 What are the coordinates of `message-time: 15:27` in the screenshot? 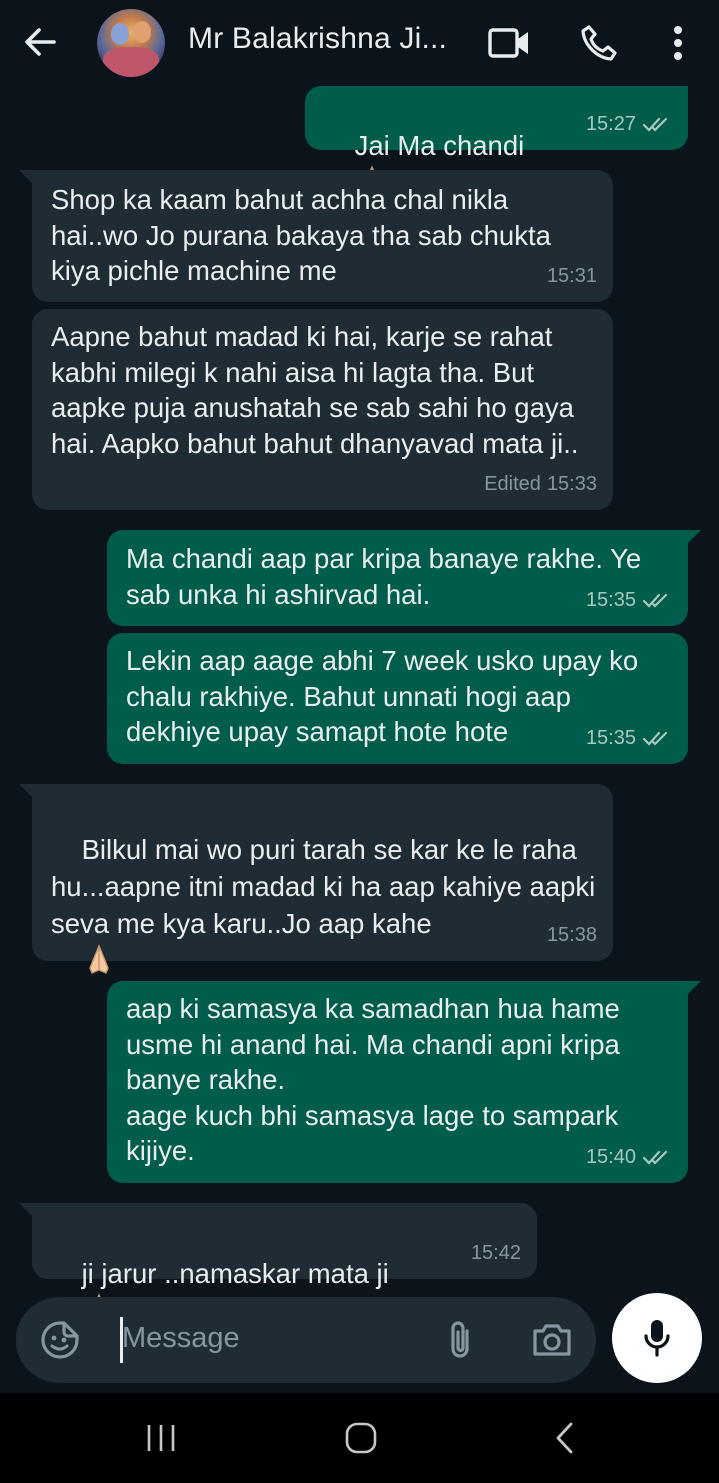 It's located at (610, 123).